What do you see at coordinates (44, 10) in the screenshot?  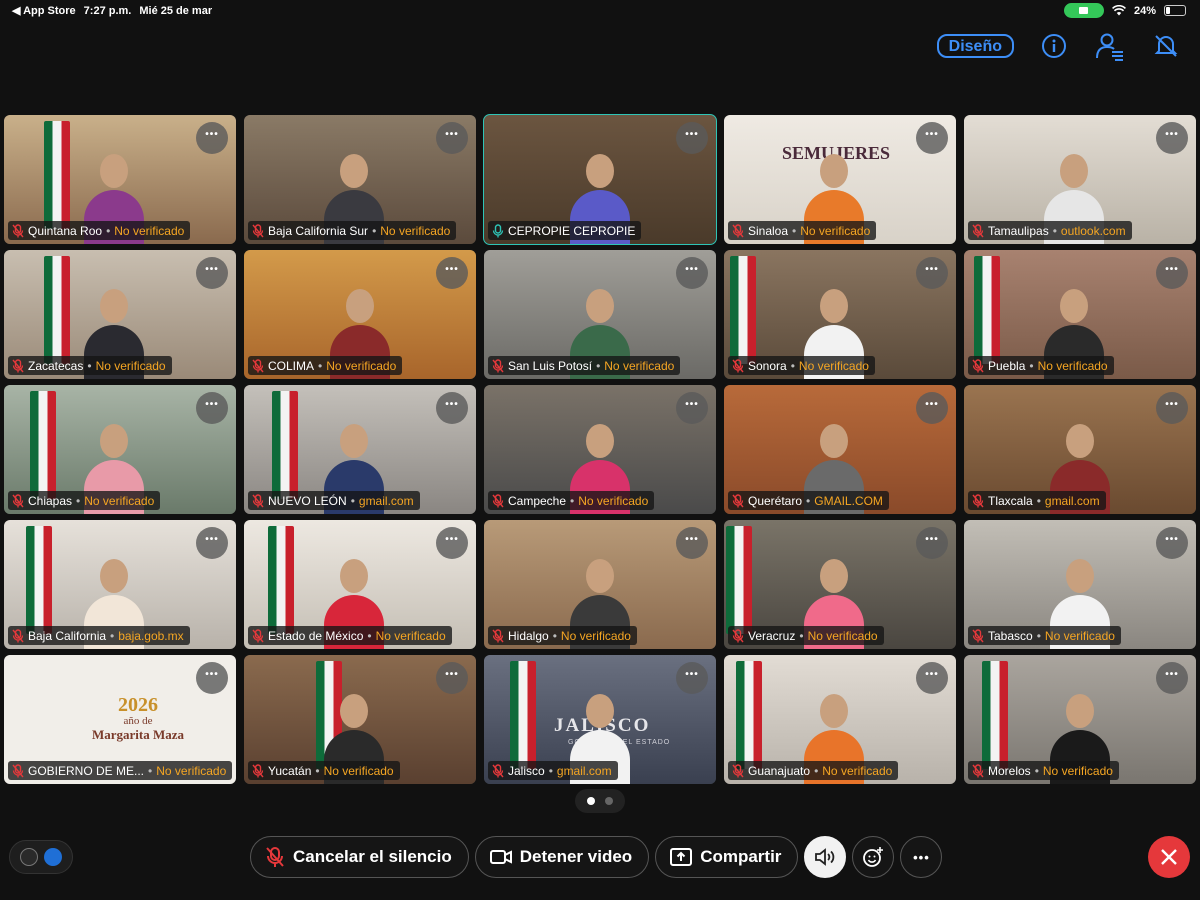 I see `back-to-app-link: ◀ App Store` at bounding box center [44, 10].